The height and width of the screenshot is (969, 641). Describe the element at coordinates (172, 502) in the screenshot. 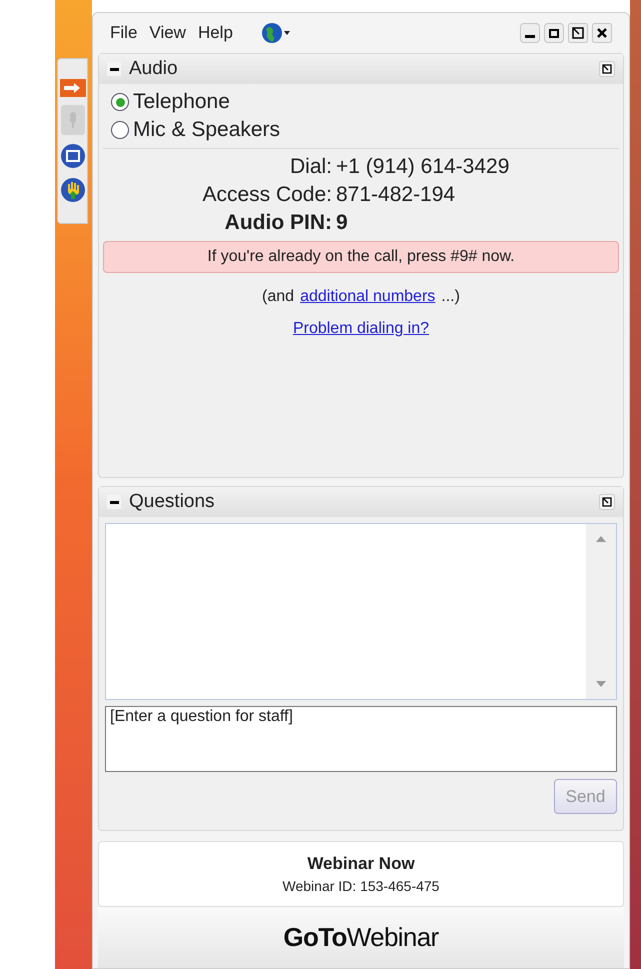

I see `section-title: Questions` at that location.